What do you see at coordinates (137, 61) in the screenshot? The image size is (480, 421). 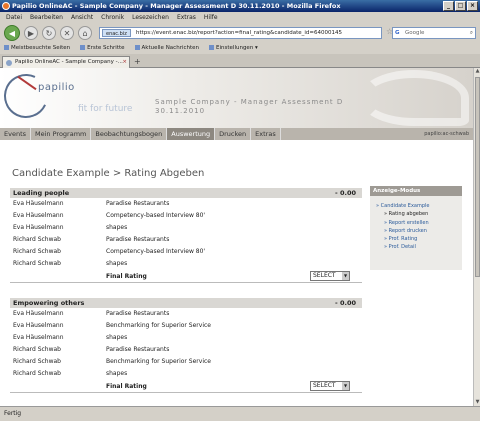 I see `new-tab-icon: +` at bounding box center [137, 61].